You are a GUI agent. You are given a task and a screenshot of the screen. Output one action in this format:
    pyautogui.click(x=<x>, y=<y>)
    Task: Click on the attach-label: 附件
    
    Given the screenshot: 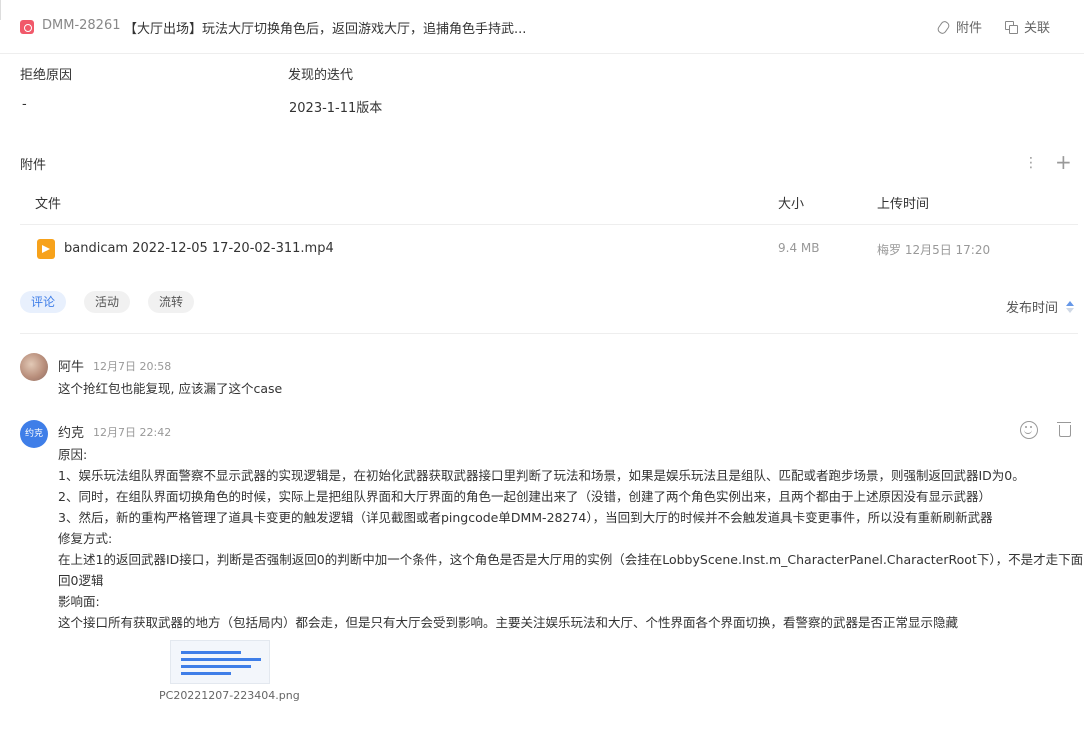 What is the action you would take?
    pyautogui.click(x=969, y=28)
    